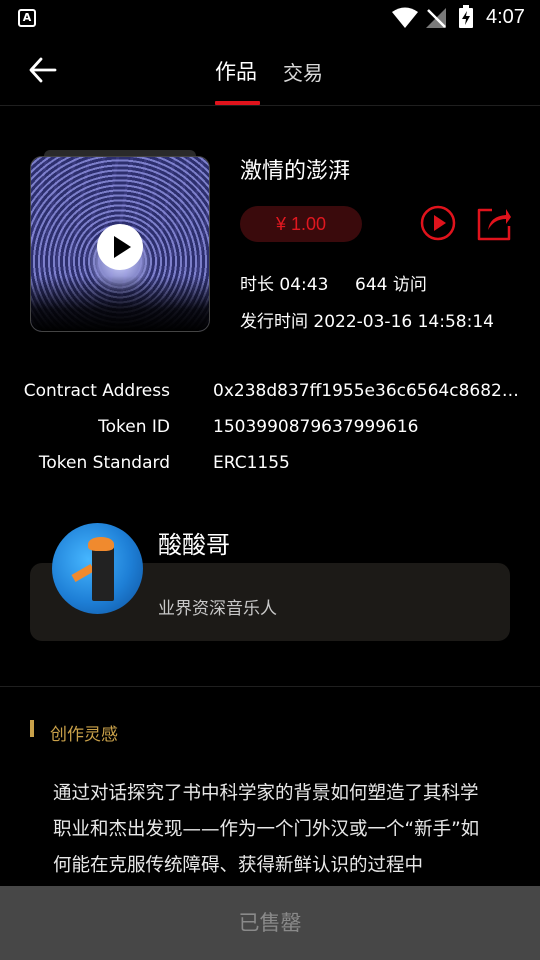 Image resolution: width=540 pixels, height=960 pixels. I want to click on section-divider, so click(270, 686).